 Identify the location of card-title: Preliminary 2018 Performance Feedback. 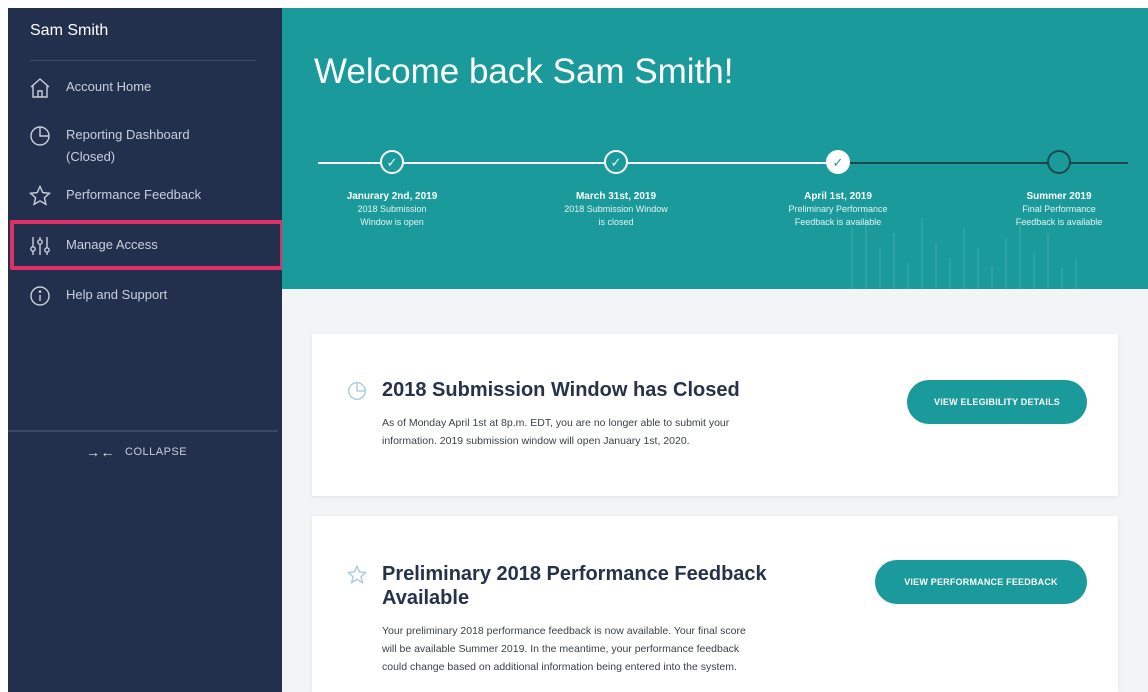
(574, 574).